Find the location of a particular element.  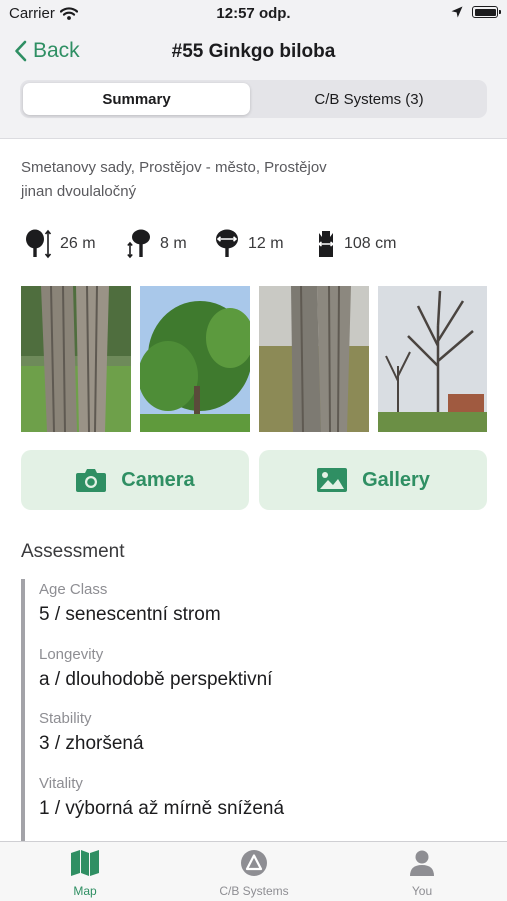

navigation-bar: Back #55 Ginkgo biloba is located at coordinates (253, 53).